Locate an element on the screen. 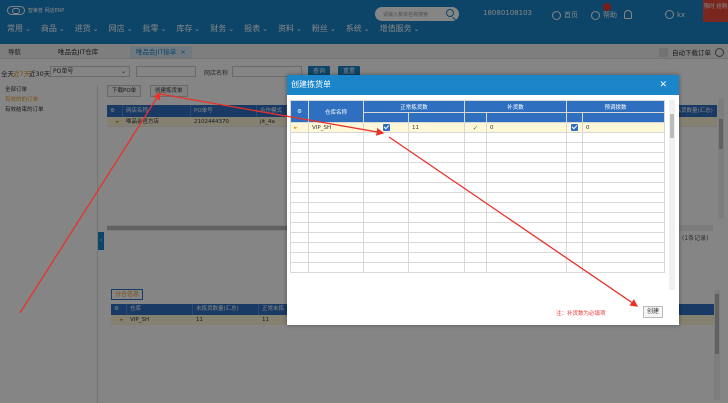 The width and height of the screenshot is (728, 403). create-button: 创建 is located at coordinates (653, 312).